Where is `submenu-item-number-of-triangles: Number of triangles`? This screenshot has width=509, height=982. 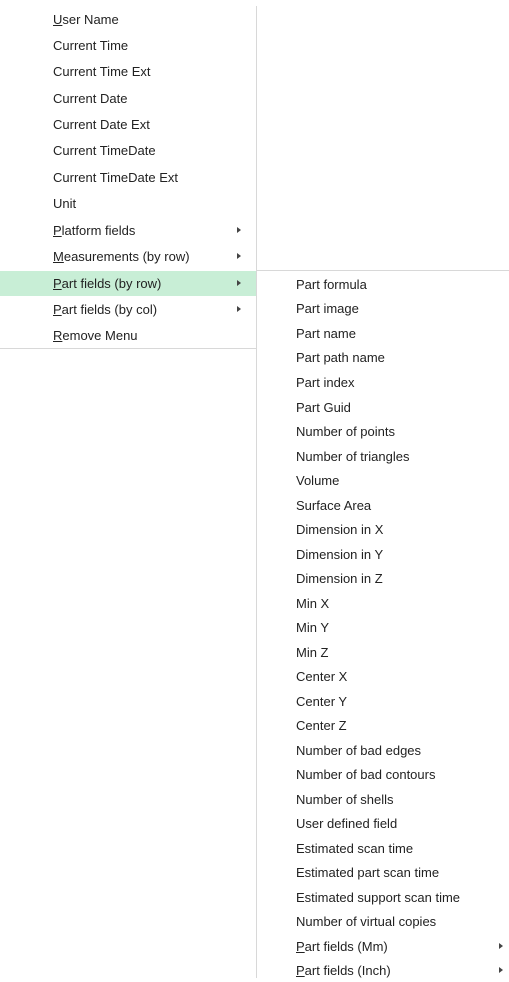 submenu-item-number-of-triangles: Number of triangles is located at coordinates (383, 456).